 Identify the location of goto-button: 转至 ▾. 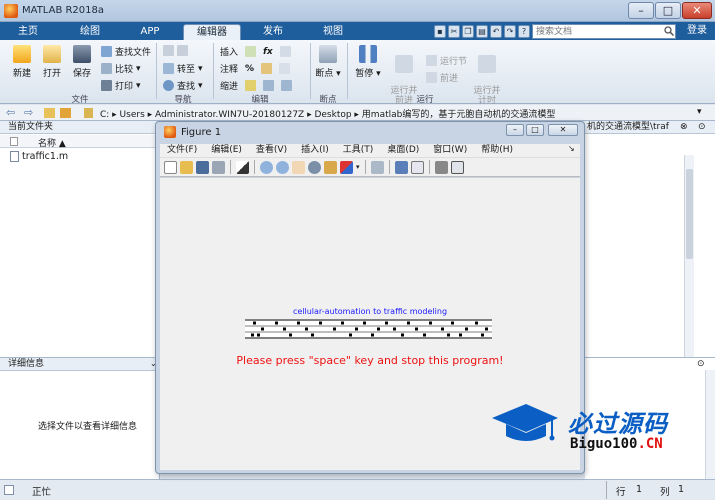
(183, 68).